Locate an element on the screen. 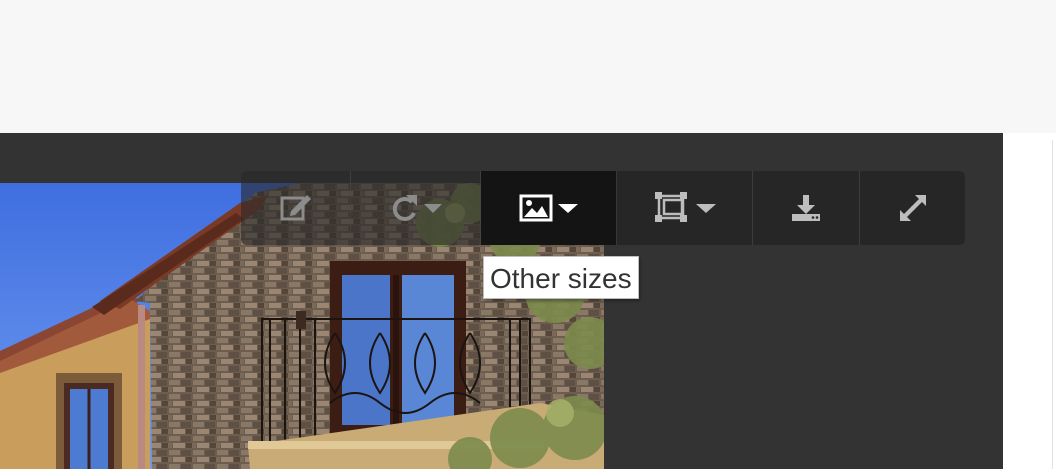 This screenshot has width=1056, height=469. edit-icon is located at coordinates (295, 208).